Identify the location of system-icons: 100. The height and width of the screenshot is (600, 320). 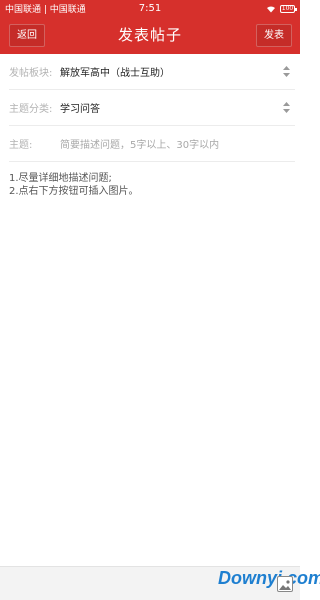
(281, 8).